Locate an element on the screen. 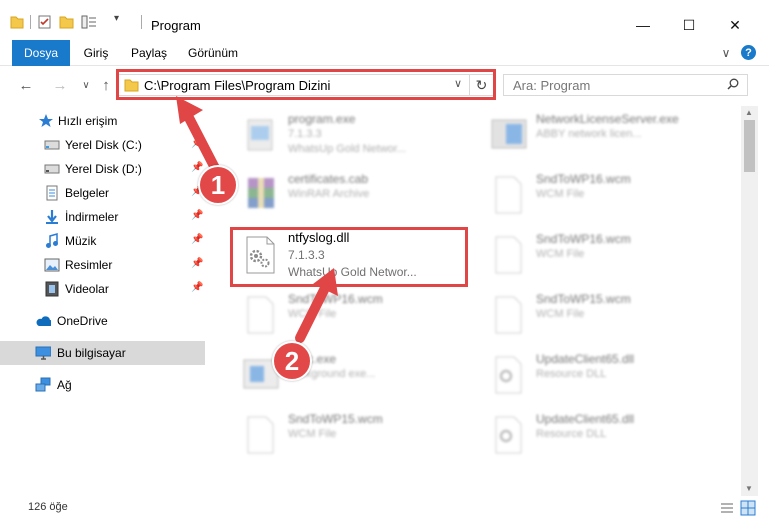 This screenshot has width=769, height=530. step-2-badge: 2 is located at coordinates (292, 361).